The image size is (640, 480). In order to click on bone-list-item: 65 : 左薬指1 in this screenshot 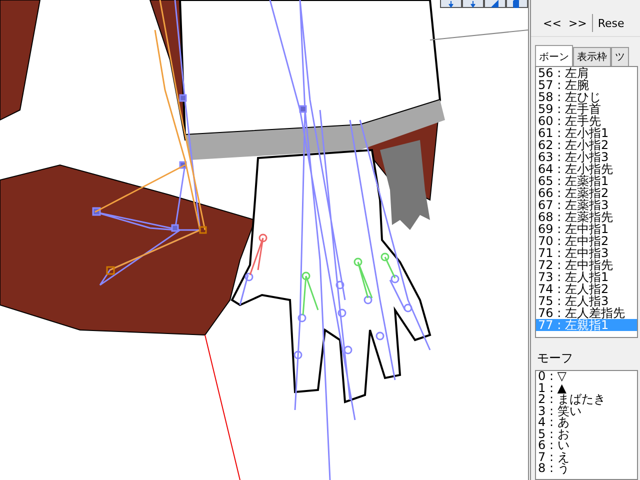, I will do `click(586, 181)`.